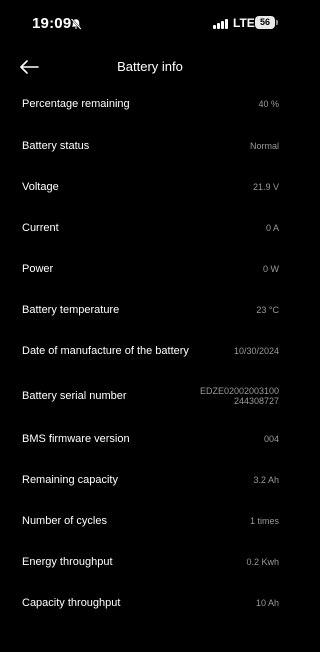  Describe the element at coordinates (76, 104) in the screenshot. I see `row-label: Percentage remaining` at that location.